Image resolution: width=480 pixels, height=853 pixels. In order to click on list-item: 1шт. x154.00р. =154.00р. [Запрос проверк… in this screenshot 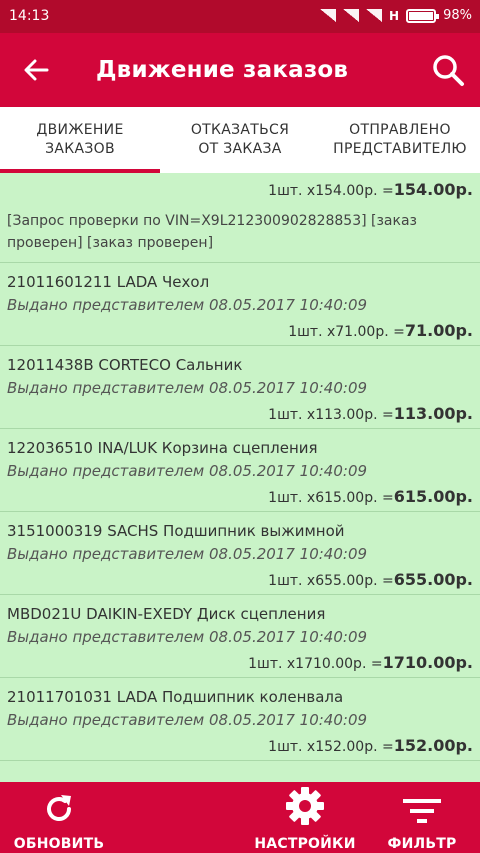, I will do `click(240, 218)`.